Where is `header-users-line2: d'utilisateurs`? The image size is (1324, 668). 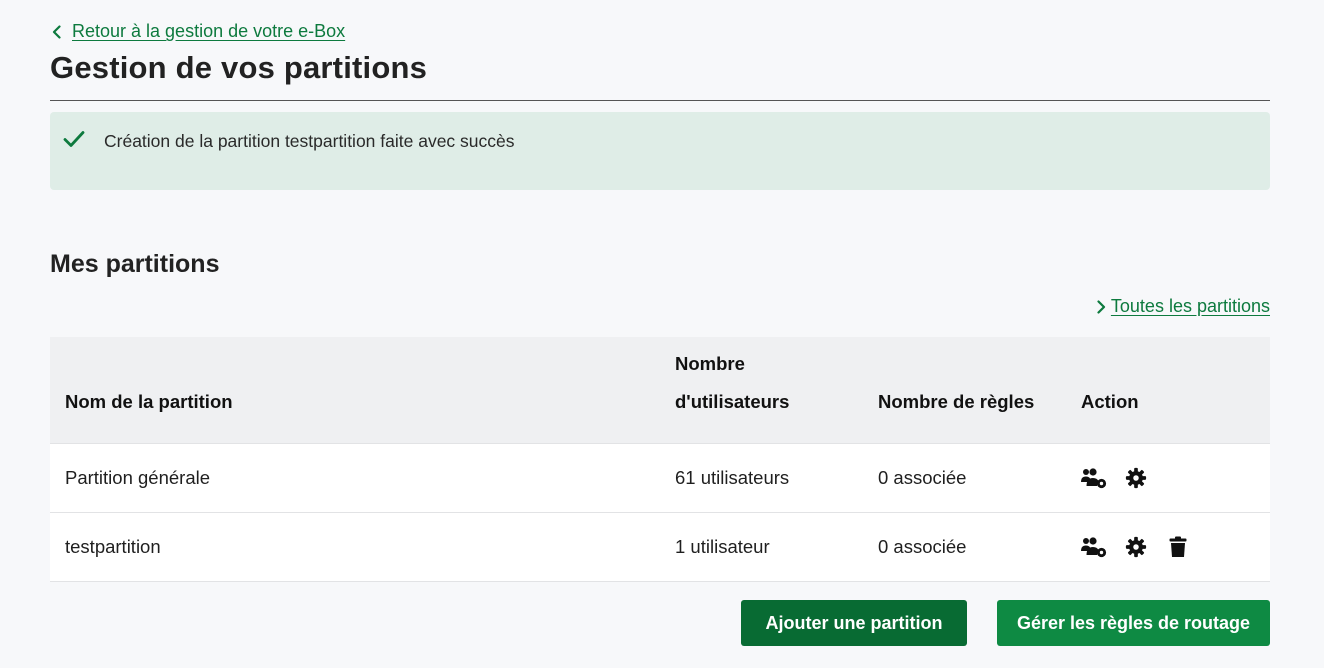 header-users-line2: d'utilisateurs is located at coordinates (732, 401).